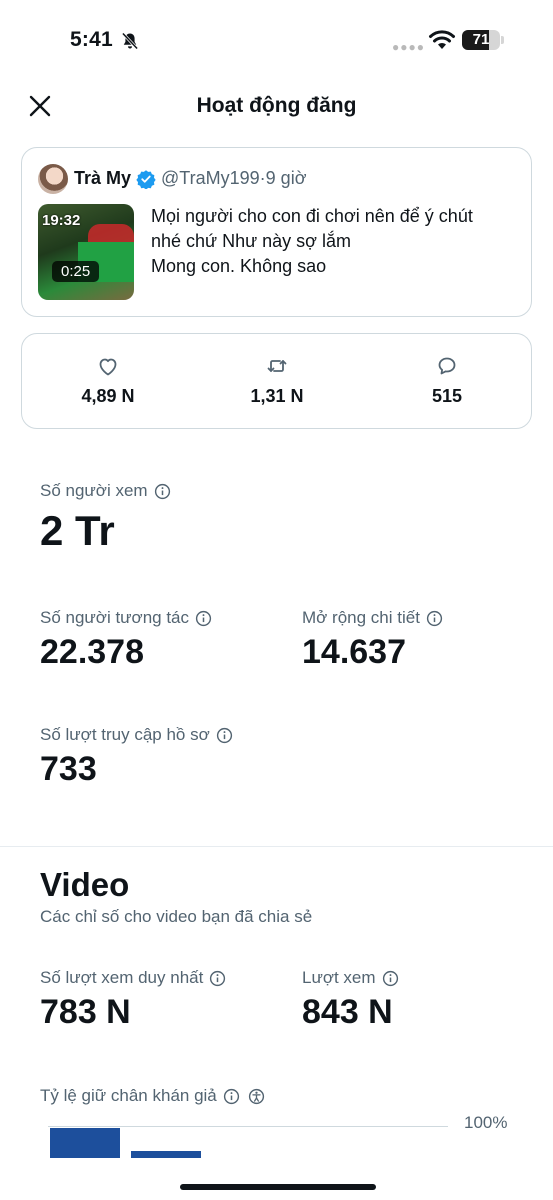 The width and height of the screenshot is (553, 1200). I want to click on video-section-subtitle: Các chỉ số cho video bạn đã chia sẻ, so click(176, 916).